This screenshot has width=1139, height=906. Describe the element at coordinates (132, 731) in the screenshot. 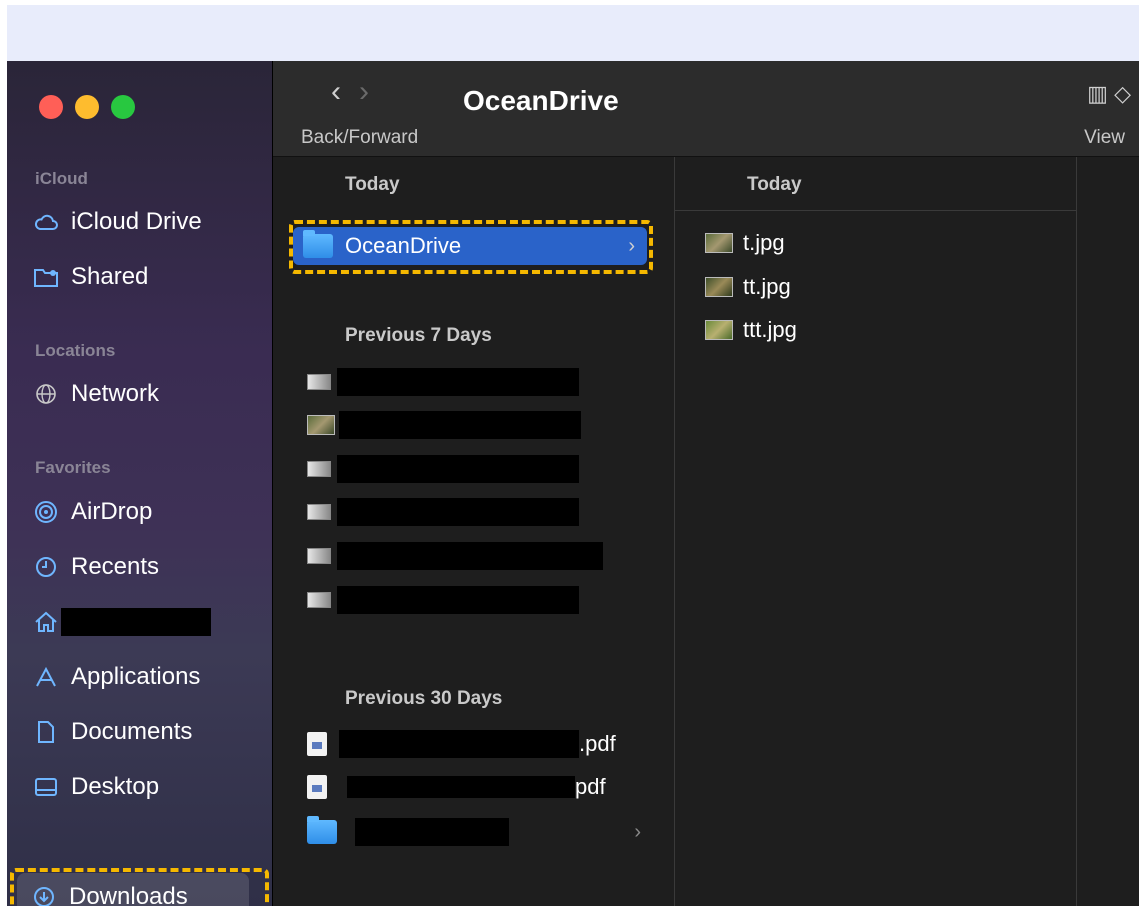

I see `sidebar-item-label: Documents` at that location.